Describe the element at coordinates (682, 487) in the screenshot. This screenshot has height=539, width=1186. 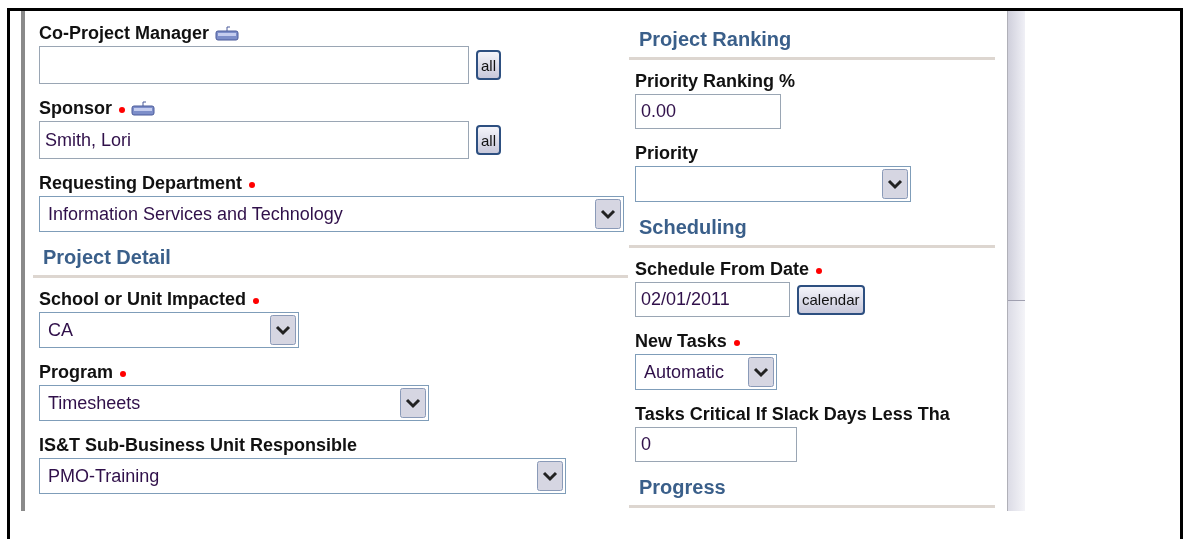
I see `section-heading: Progress` at that location.